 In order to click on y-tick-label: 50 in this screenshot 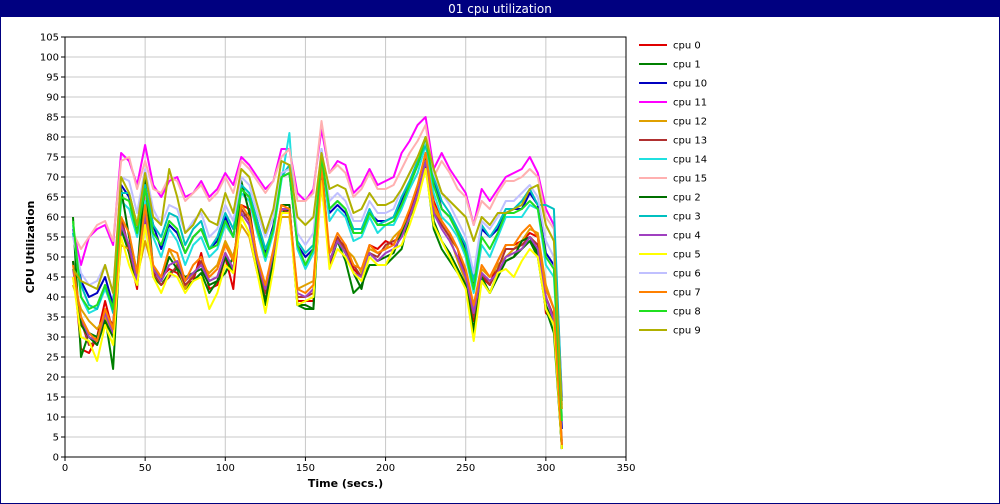, I will do `click(52, 258)`.